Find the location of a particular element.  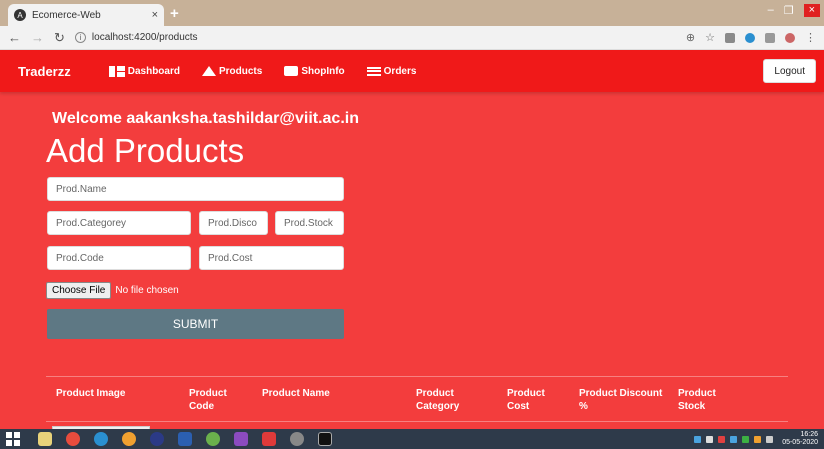

brand-logo: Traderzz is located at coordinates (44, 71).